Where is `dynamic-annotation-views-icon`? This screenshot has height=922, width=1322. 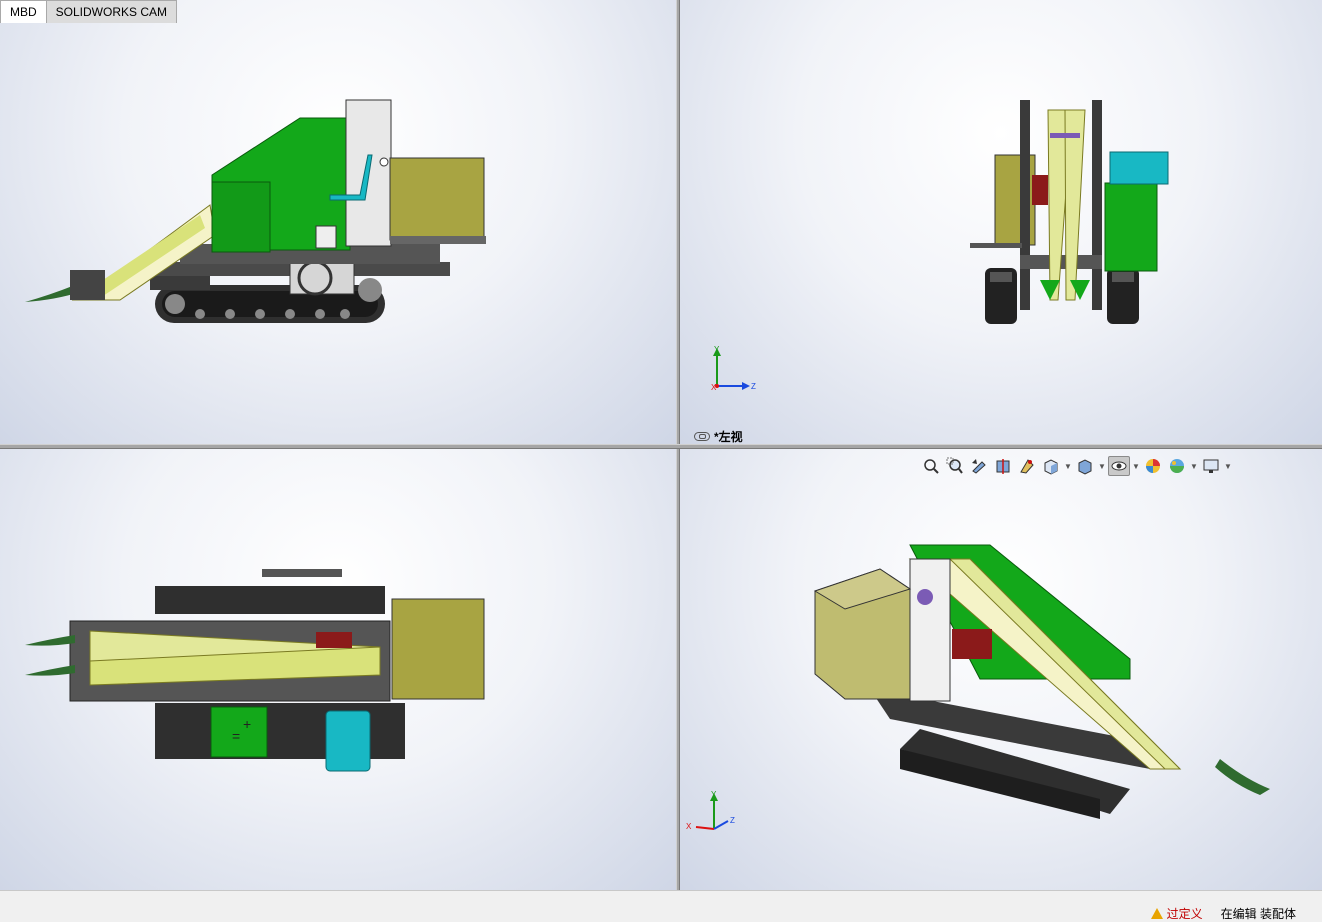 dynamic-annotation-views-icon is located at coordinates (1027, 466).